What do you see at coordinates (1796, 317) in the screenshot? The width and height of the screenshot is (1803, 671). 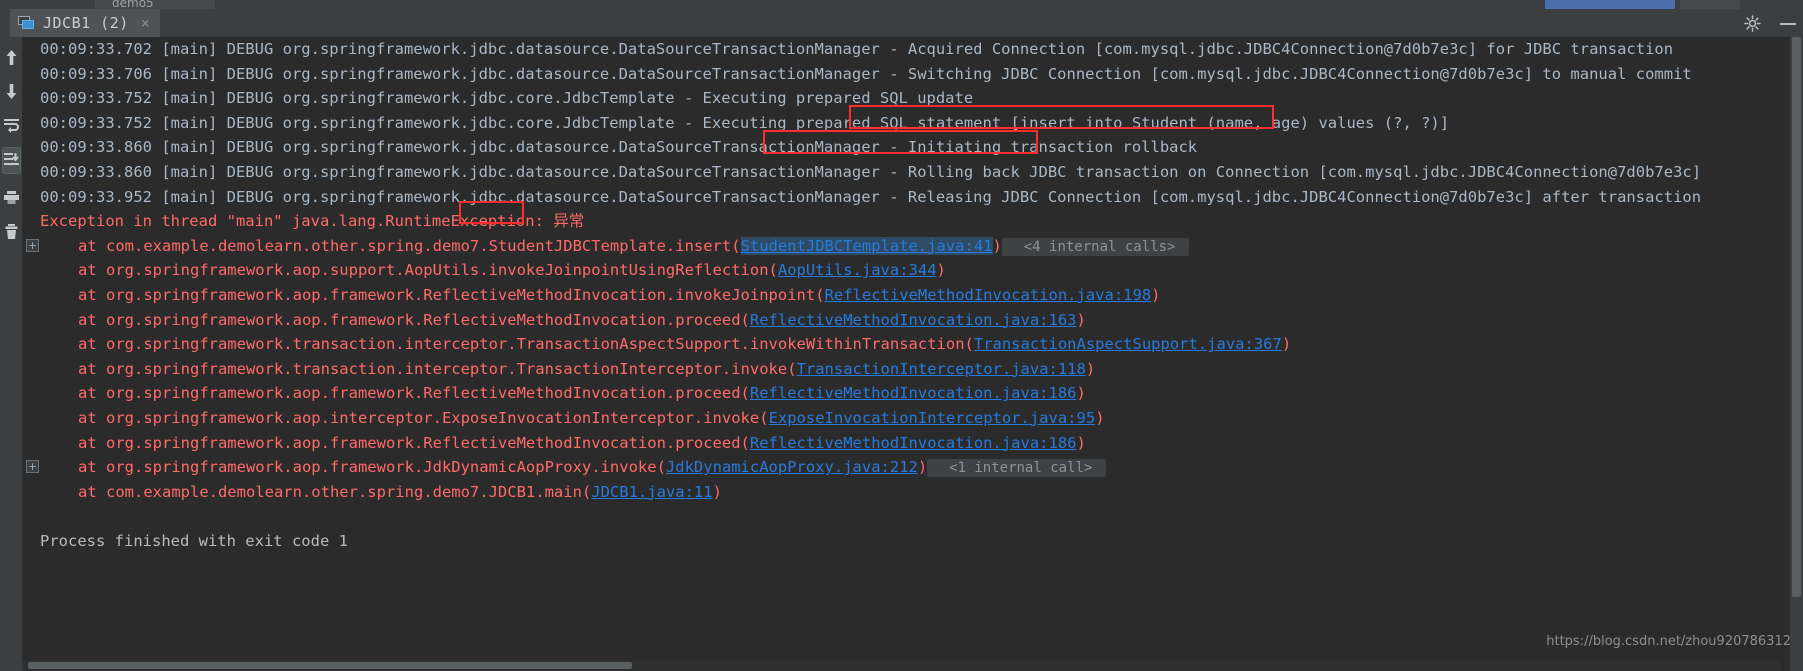 I see `vertical-scrollbar-thumb` at bounding box center [1796, 317].